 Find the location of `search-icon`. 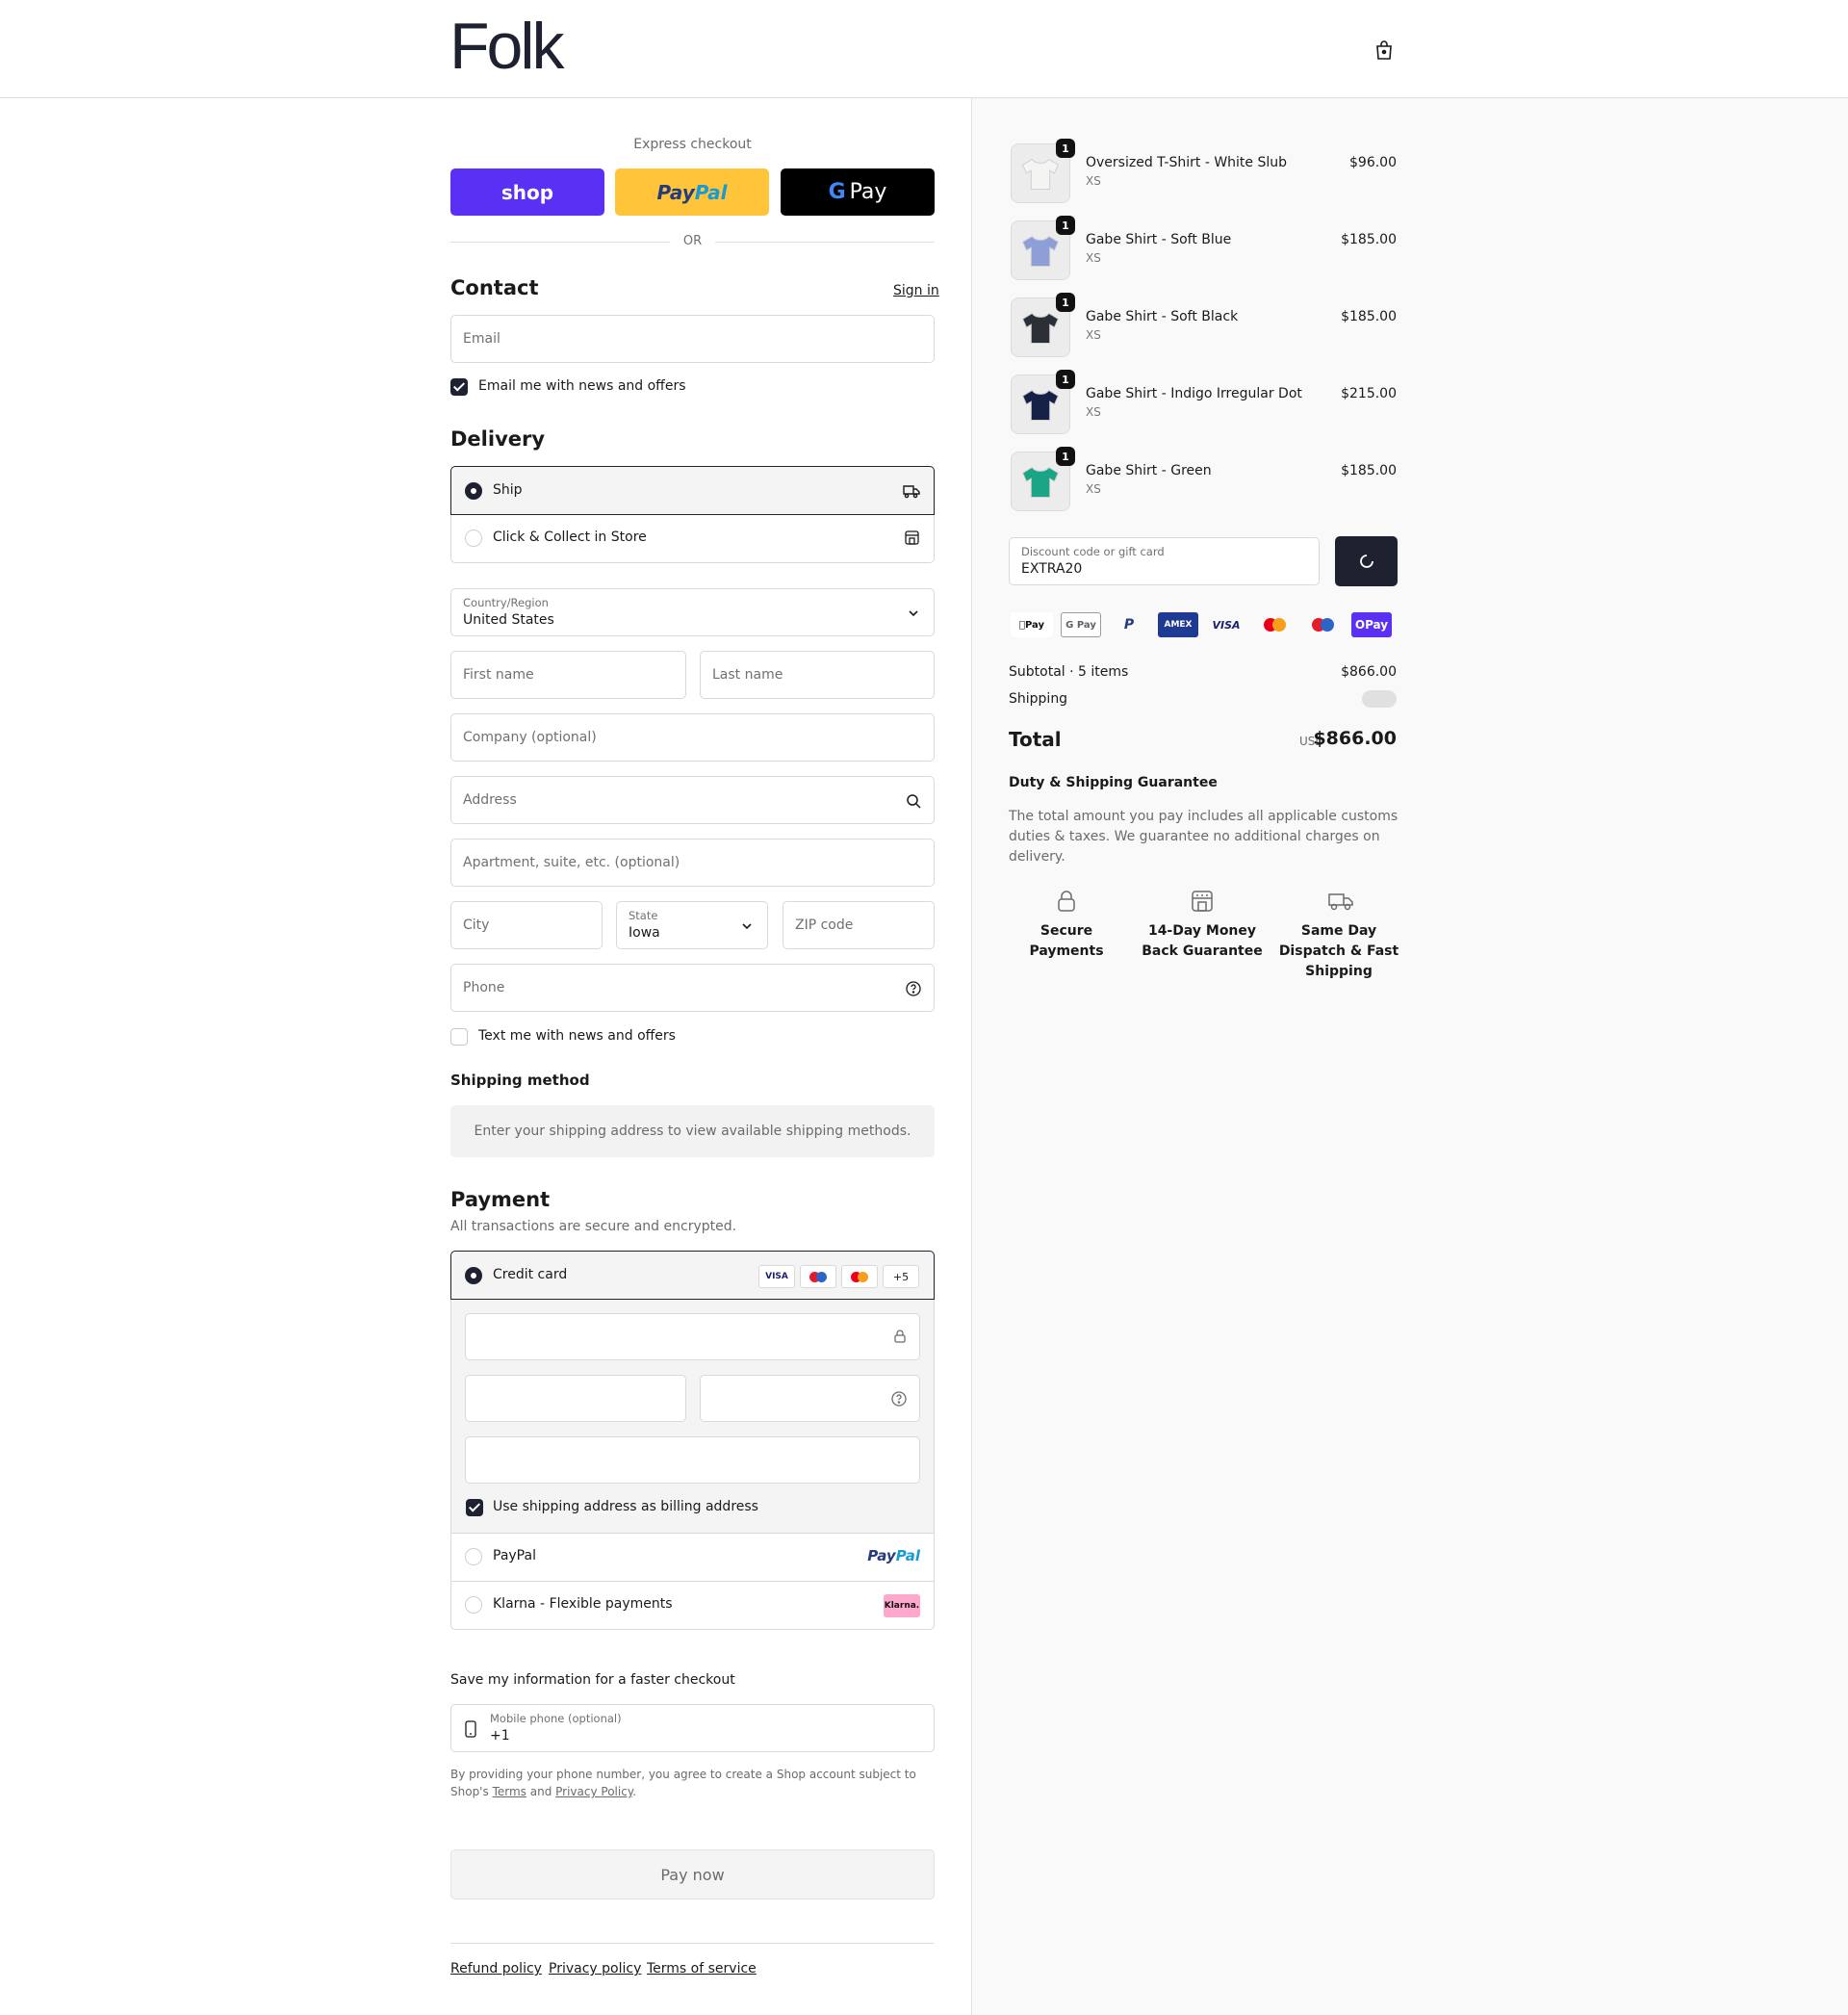

search-icon is located at coordinates (914, 802).